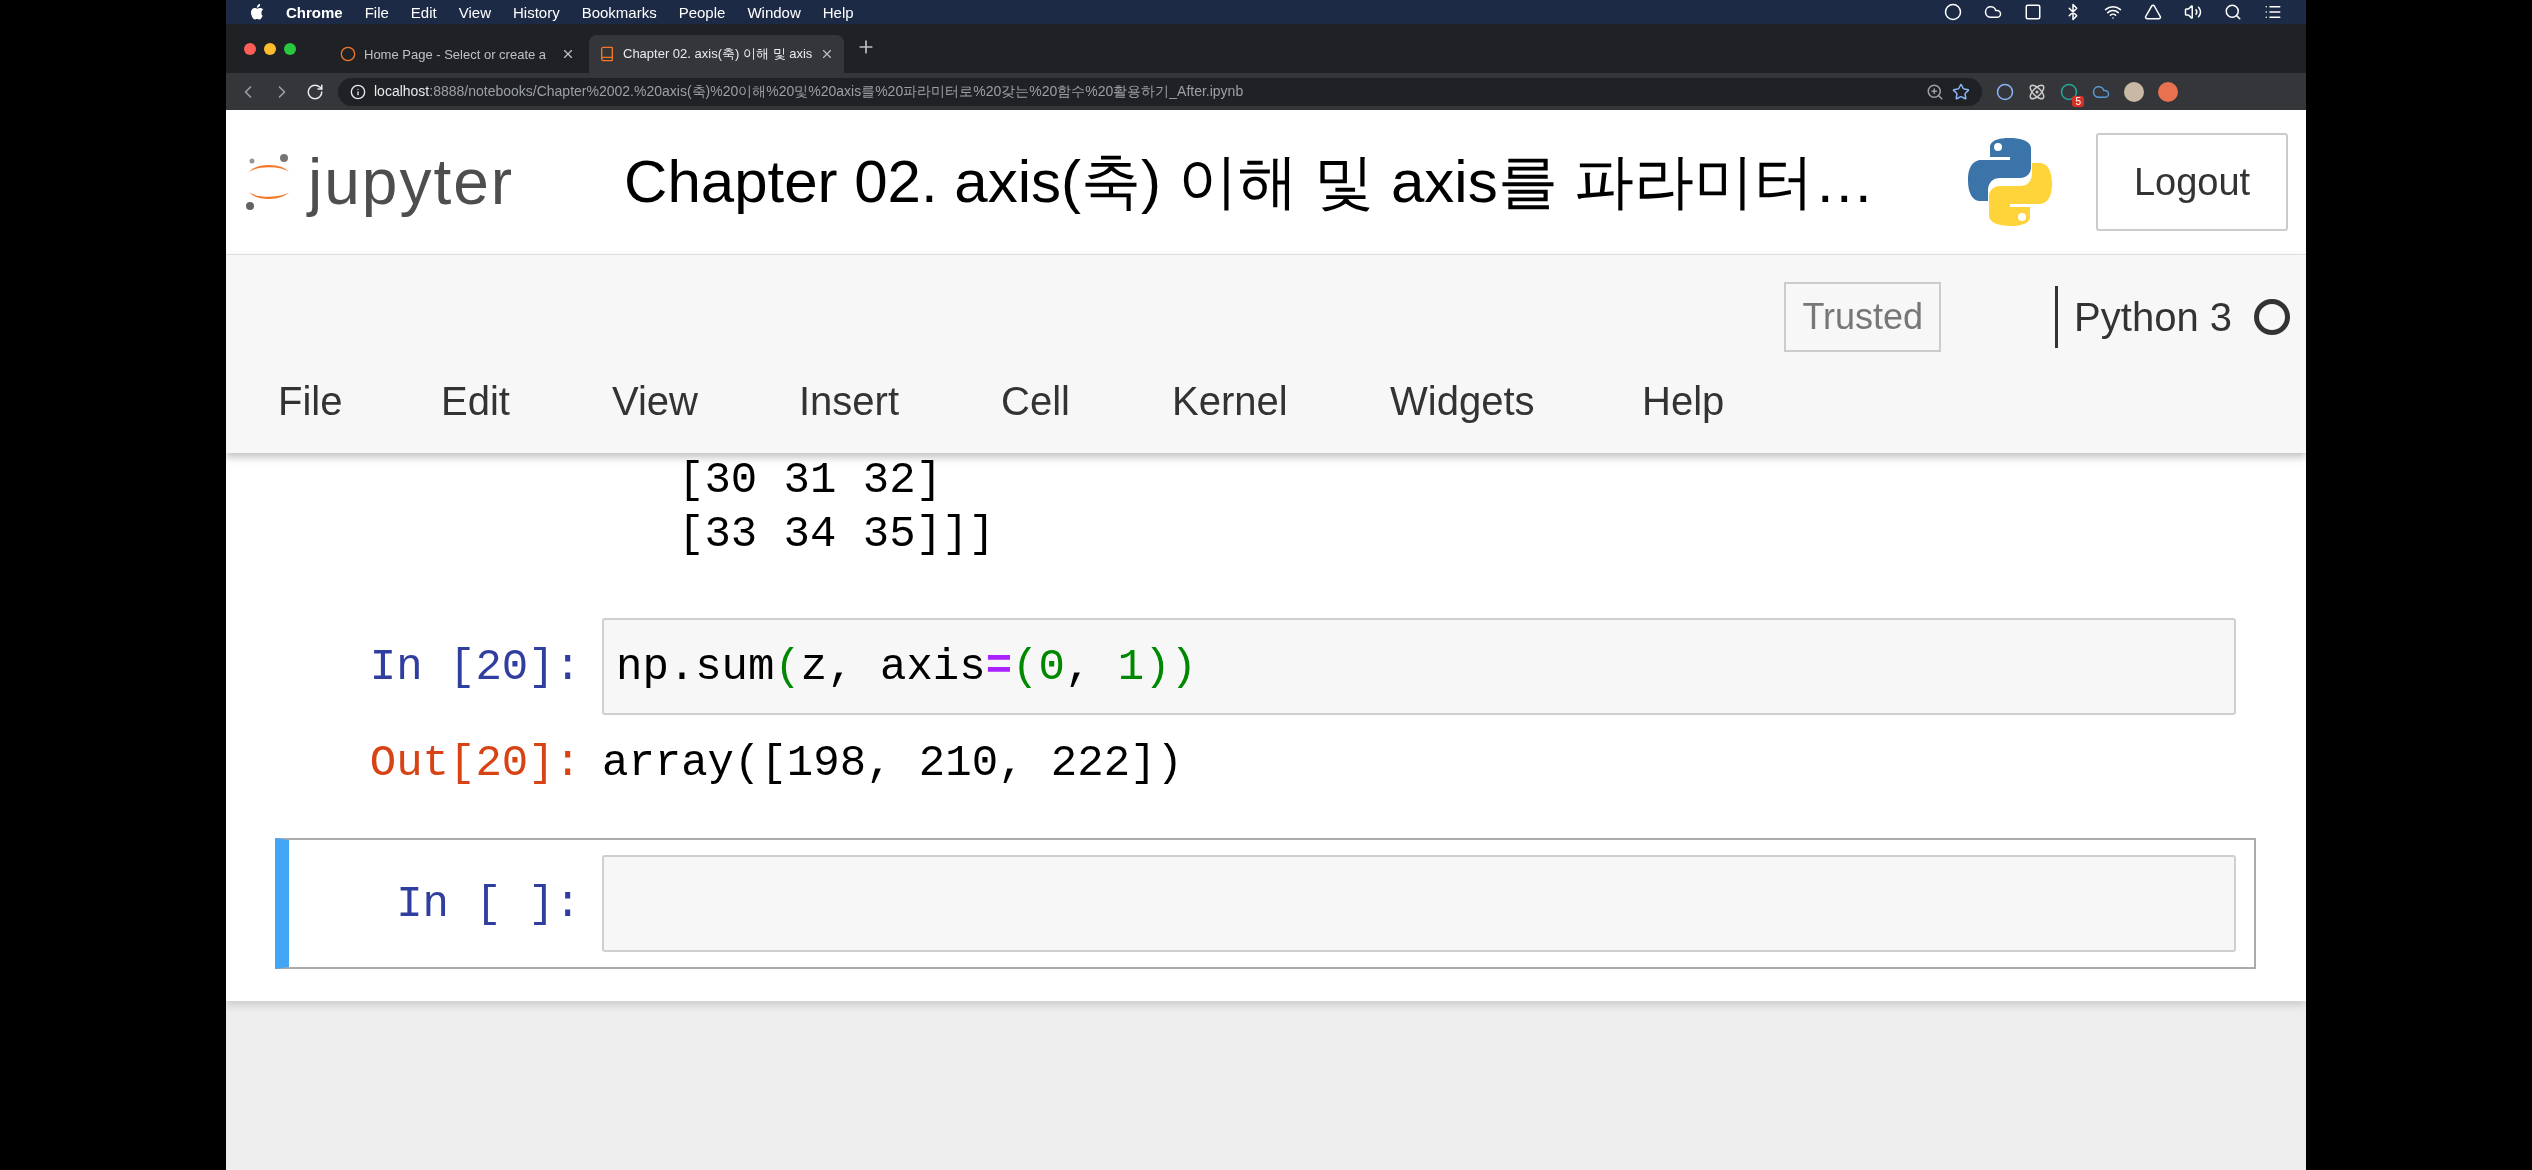 The image size is (2532, 1170). I want to click on logo-text: jupyter, so click(411, 182).